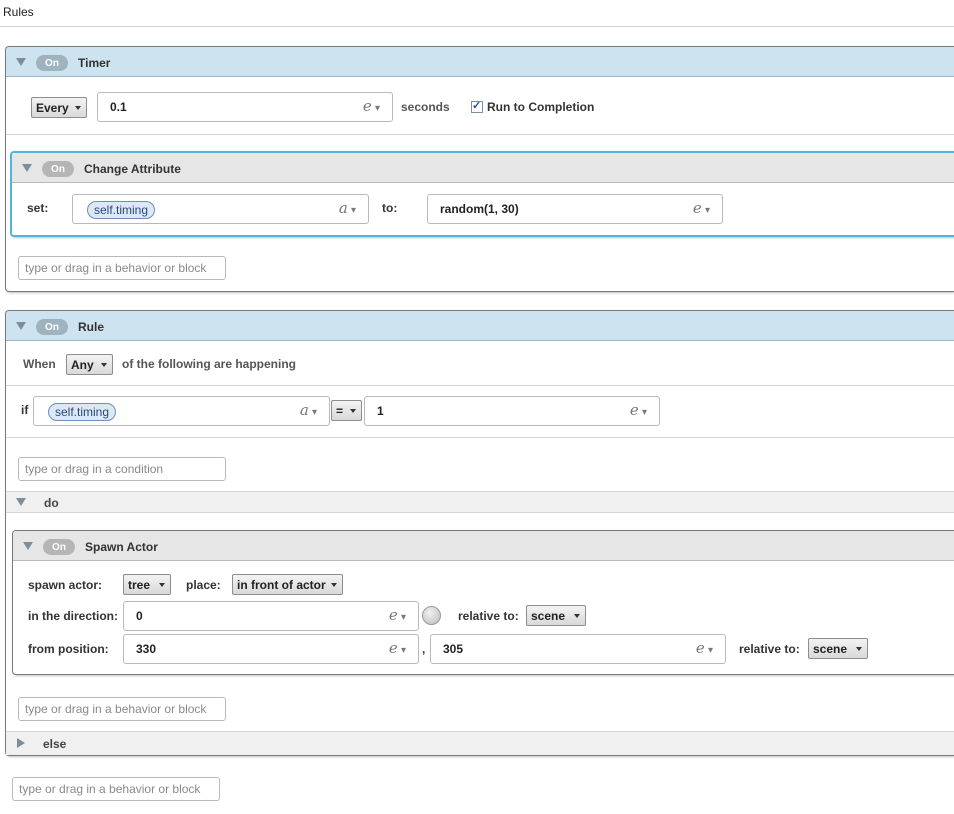 Image resolution: width=954 pixels, height=814 pixels. Describe the element at coordinates (122, 268) in the screenshot. I see `timer-behavior-dropzone: type or drag in a behavior or block` at that location.